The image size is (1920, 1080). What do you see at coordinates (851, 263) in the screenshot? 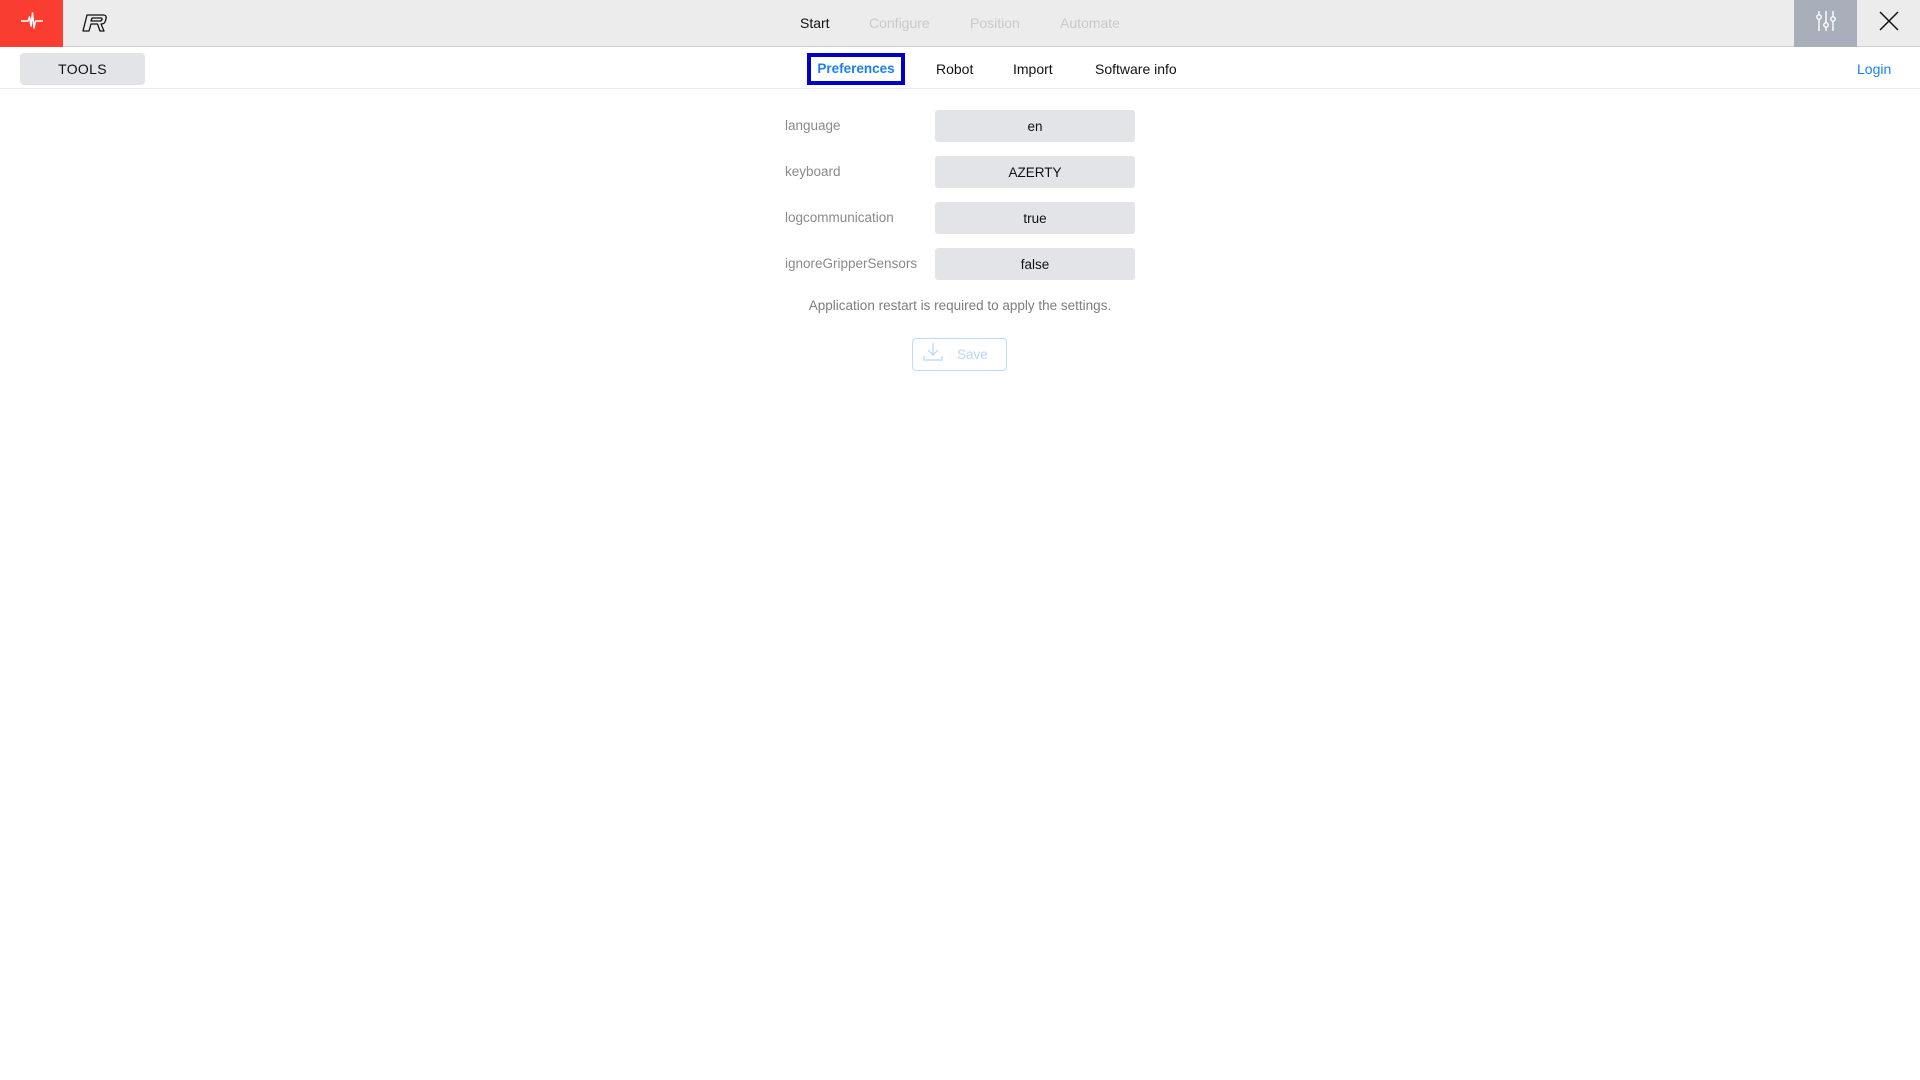
I see `pref-label: ignoreGripperSensors` at bounding box center [851, 263].